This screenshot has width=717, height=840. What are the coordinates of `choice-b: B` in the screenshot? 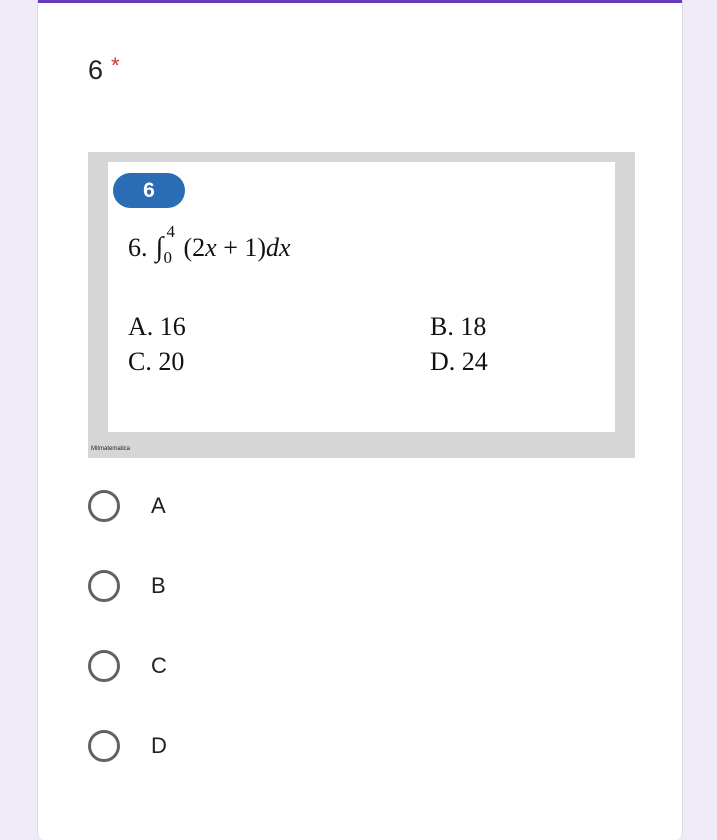 It's located at (127, 586).